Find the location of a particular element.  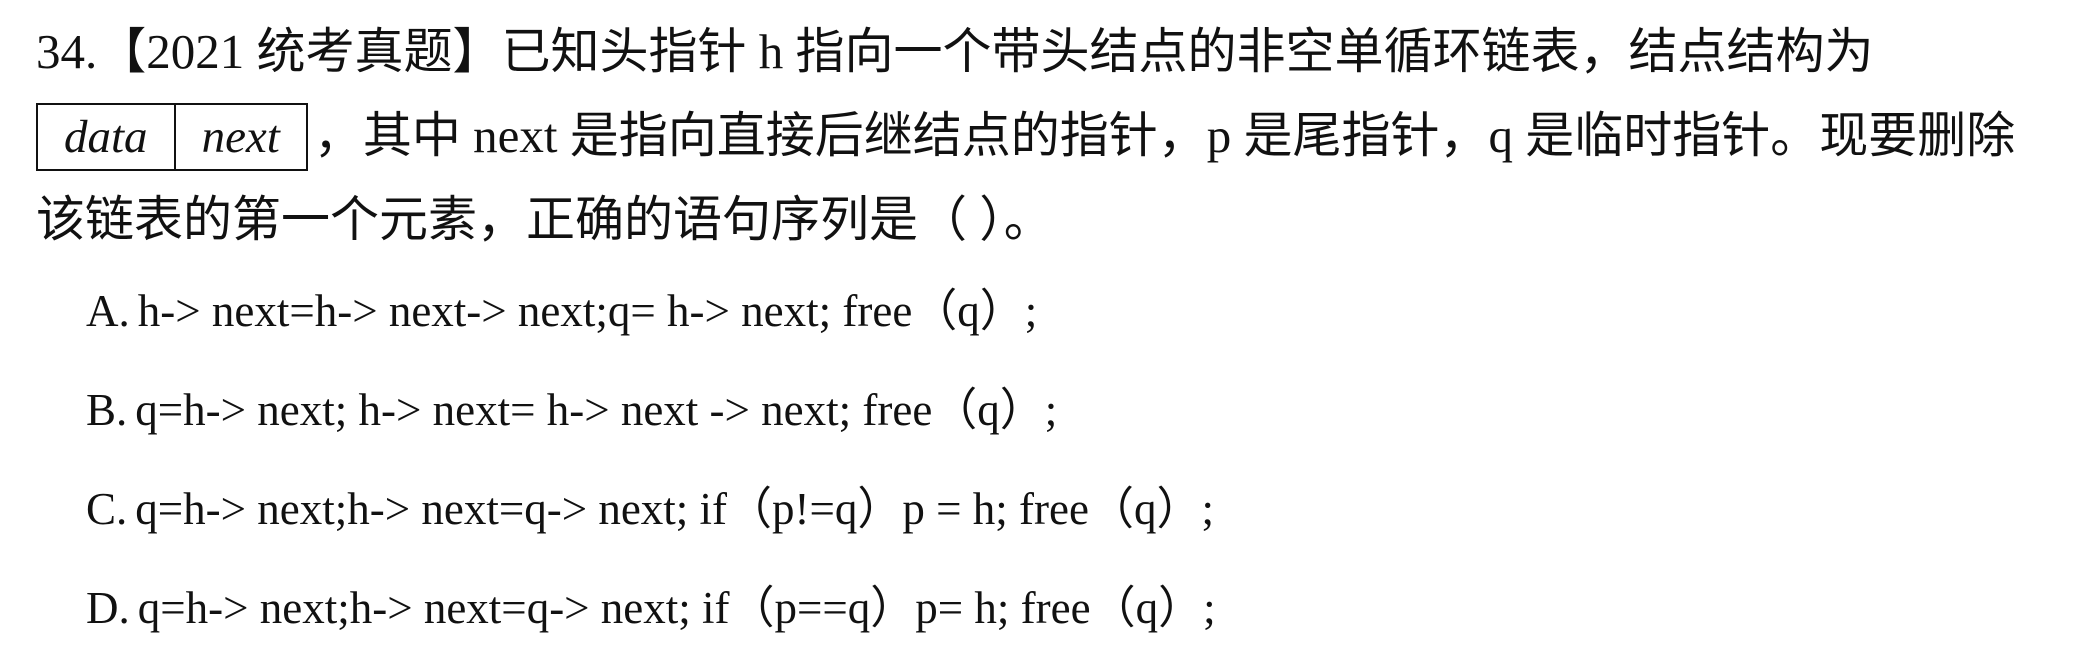

option-letter: D. is located at coordinates (108, 608).